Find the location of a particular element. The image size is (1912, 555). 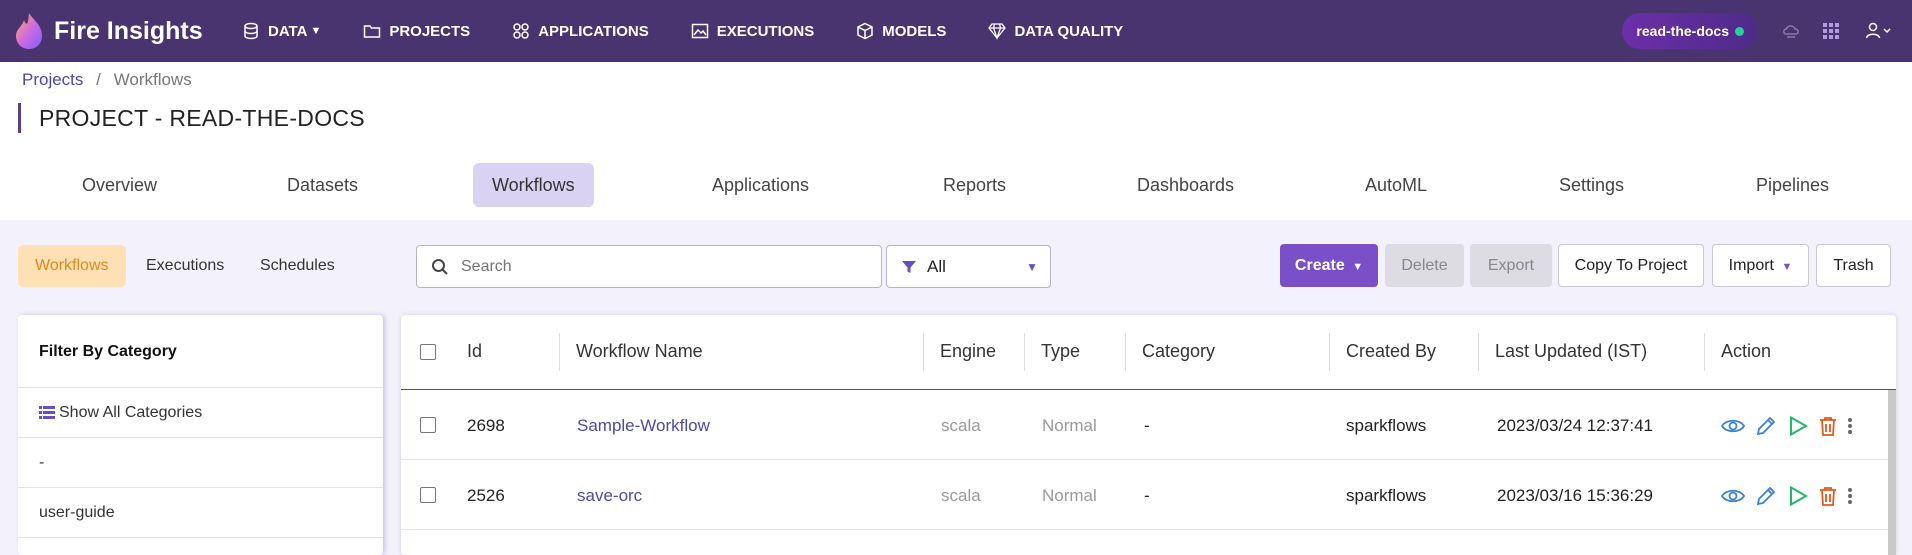

workflow-name-link: Sample-Workflow is located at coordinates (643, 425).